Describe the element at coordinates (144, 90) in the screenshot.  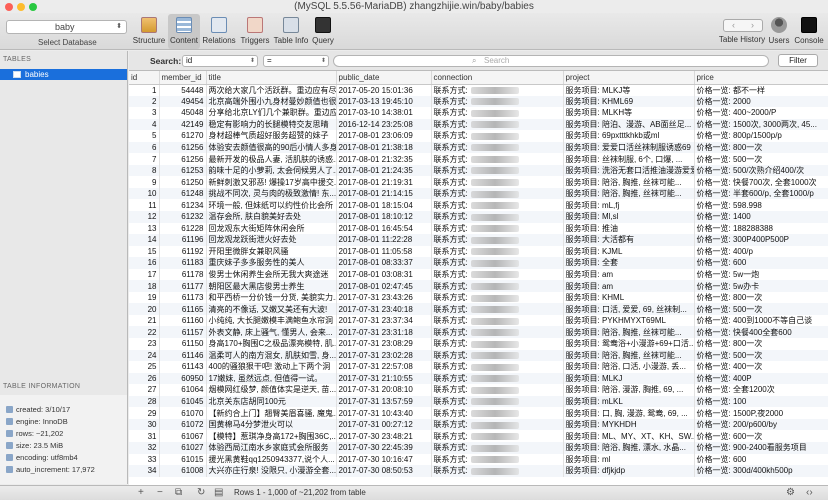
I see `table-cell-id: 1` at that location.